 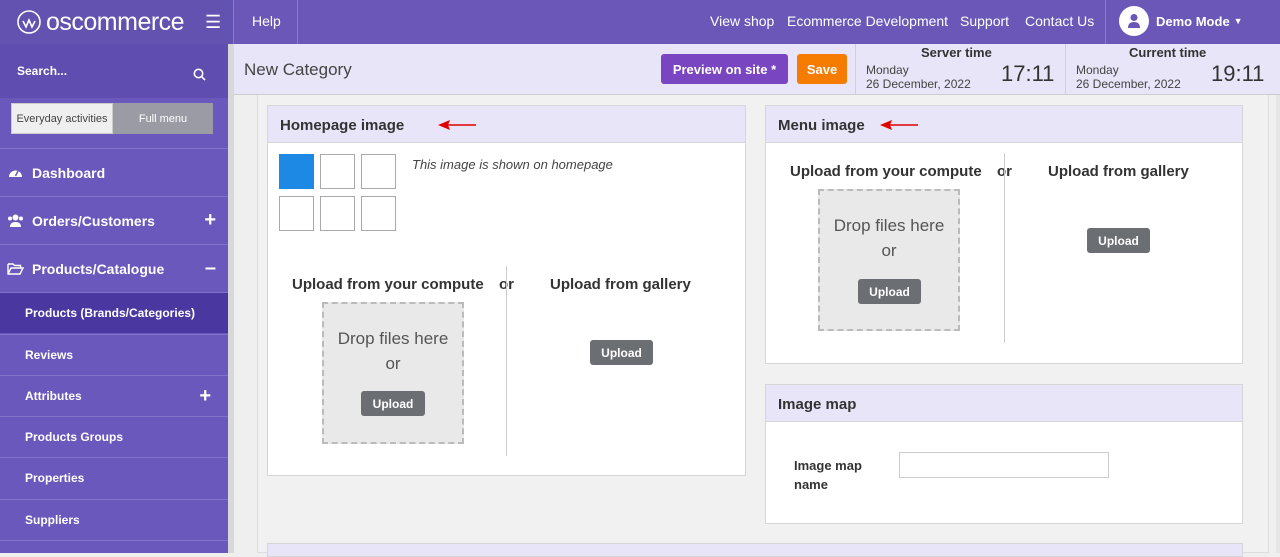 What do you see at coordinates (114, 395) in the screenshot?
I see `sidebar-item-attributes: Attributes +` at bounding box center [114, 395].